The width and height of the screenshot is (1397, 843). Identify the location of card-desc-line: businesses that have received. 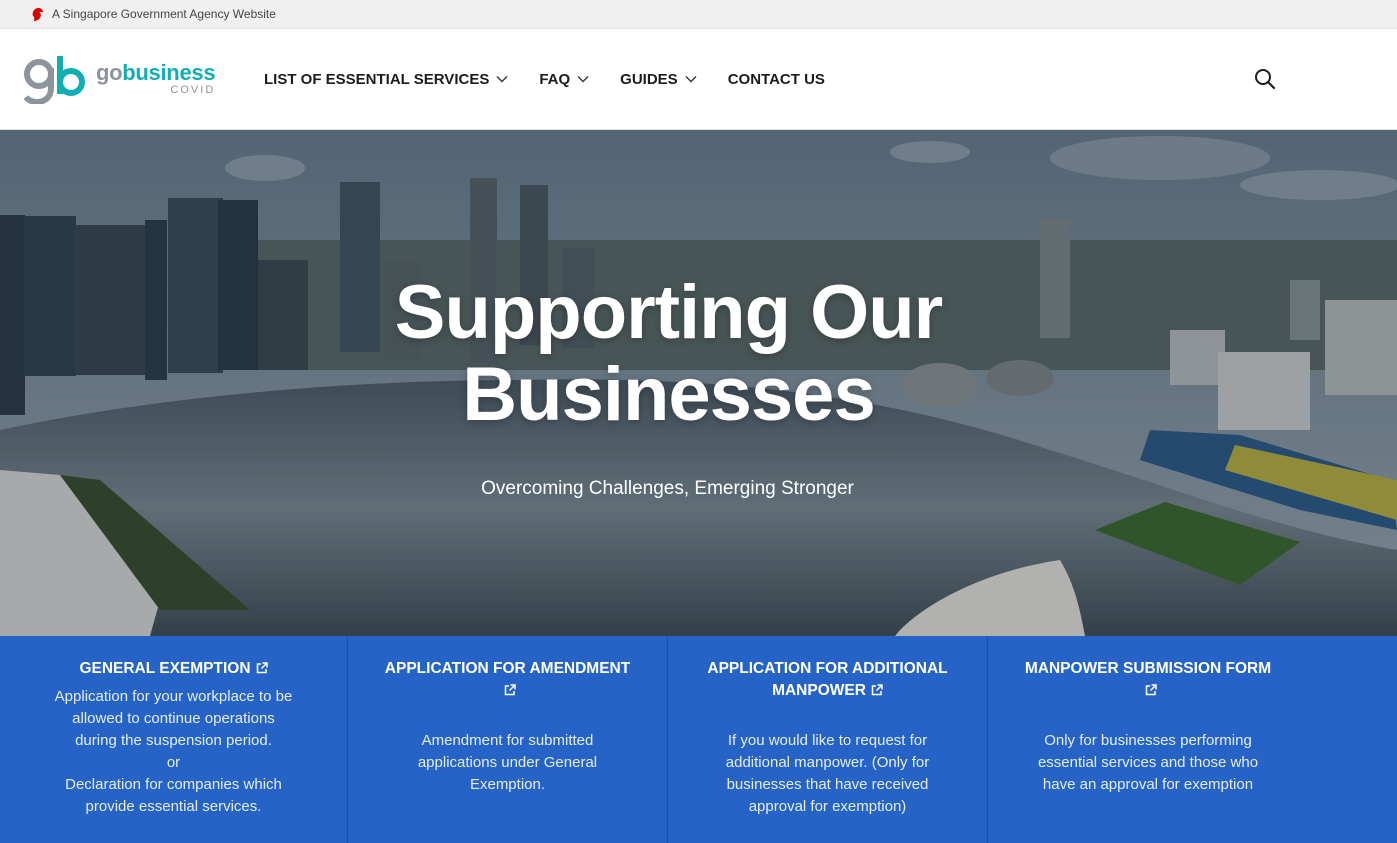
(827, 784).